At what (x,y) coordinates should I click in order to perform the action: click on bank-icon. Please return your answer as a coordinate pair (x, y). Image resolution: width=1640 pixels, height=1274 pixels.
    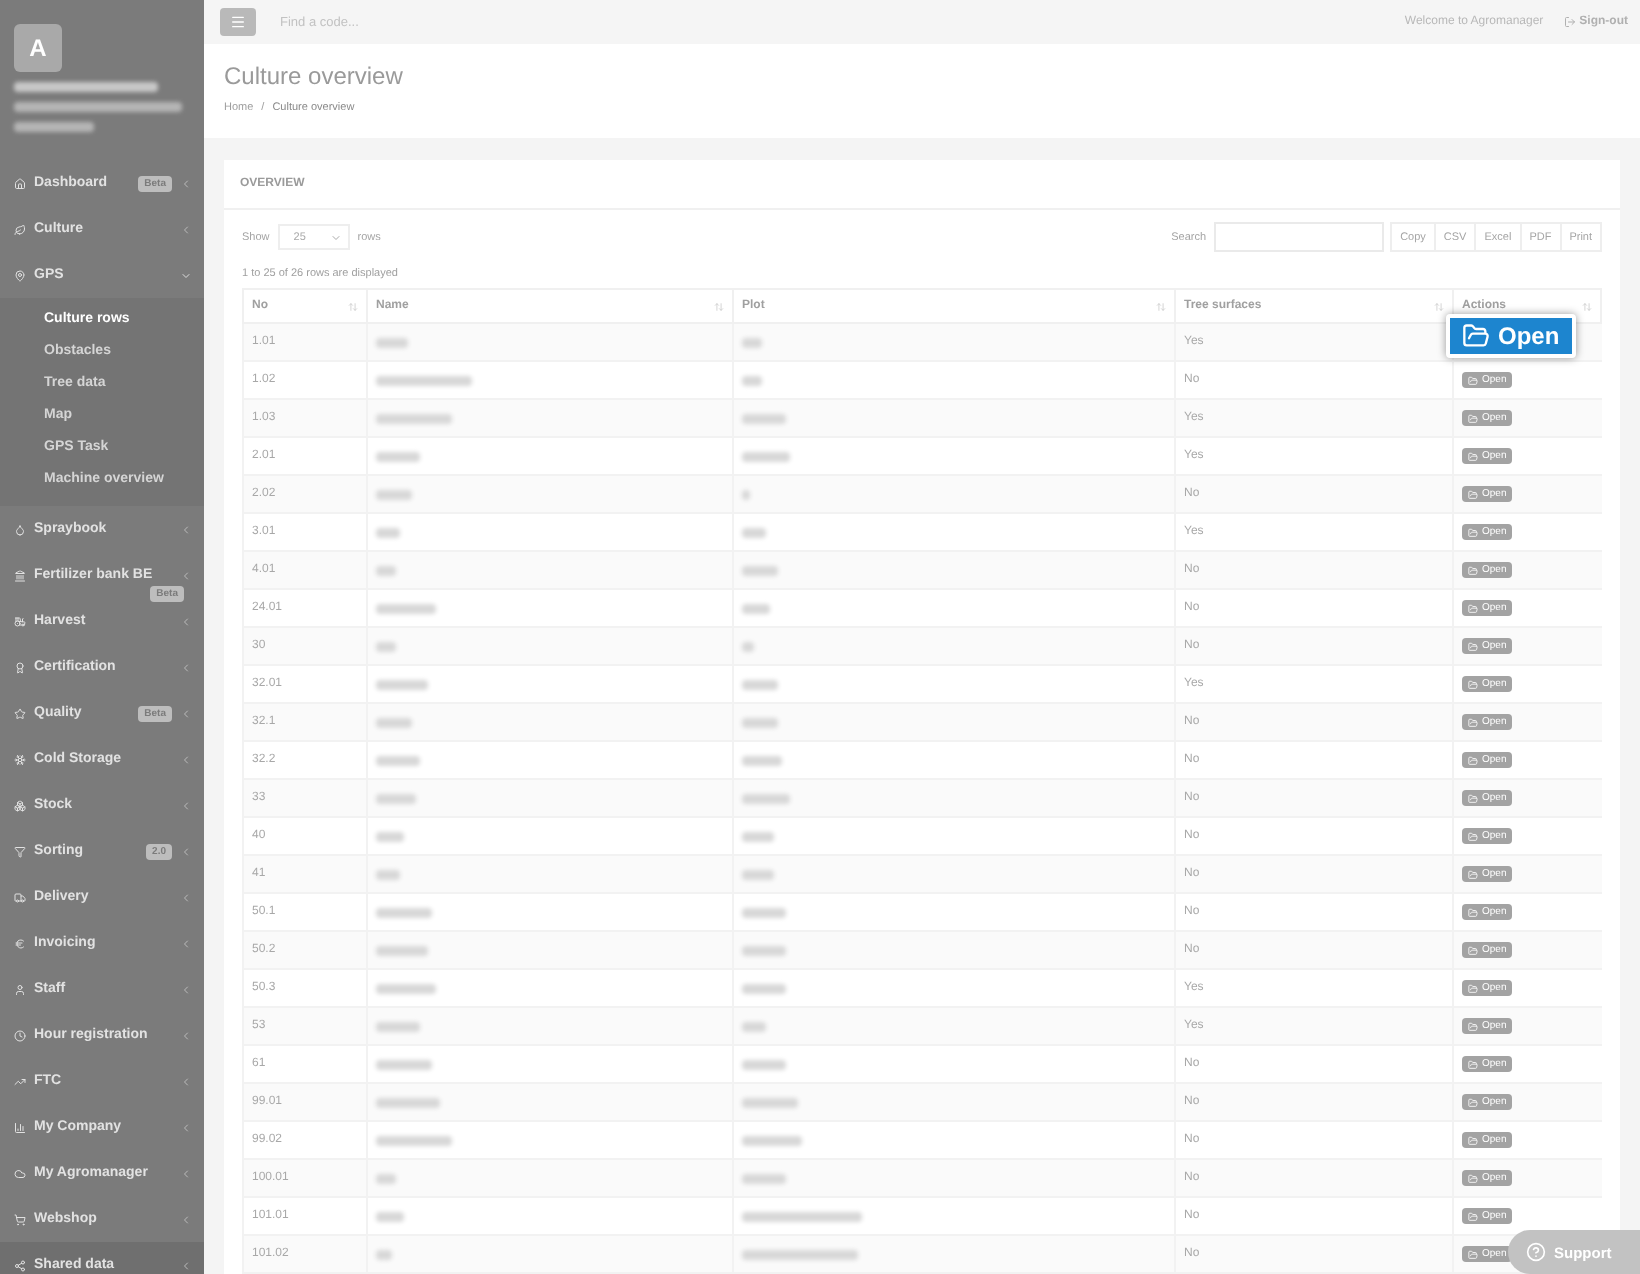
    Looking at the image, I should click on (20, 575).